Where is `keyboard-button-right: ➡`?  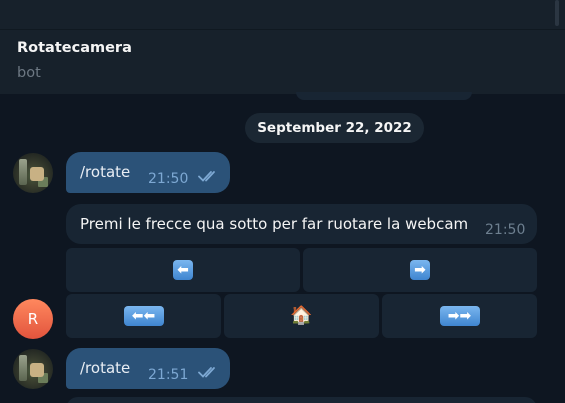 keyboard-button-right: ➡ is located at coordinates (420, 270).